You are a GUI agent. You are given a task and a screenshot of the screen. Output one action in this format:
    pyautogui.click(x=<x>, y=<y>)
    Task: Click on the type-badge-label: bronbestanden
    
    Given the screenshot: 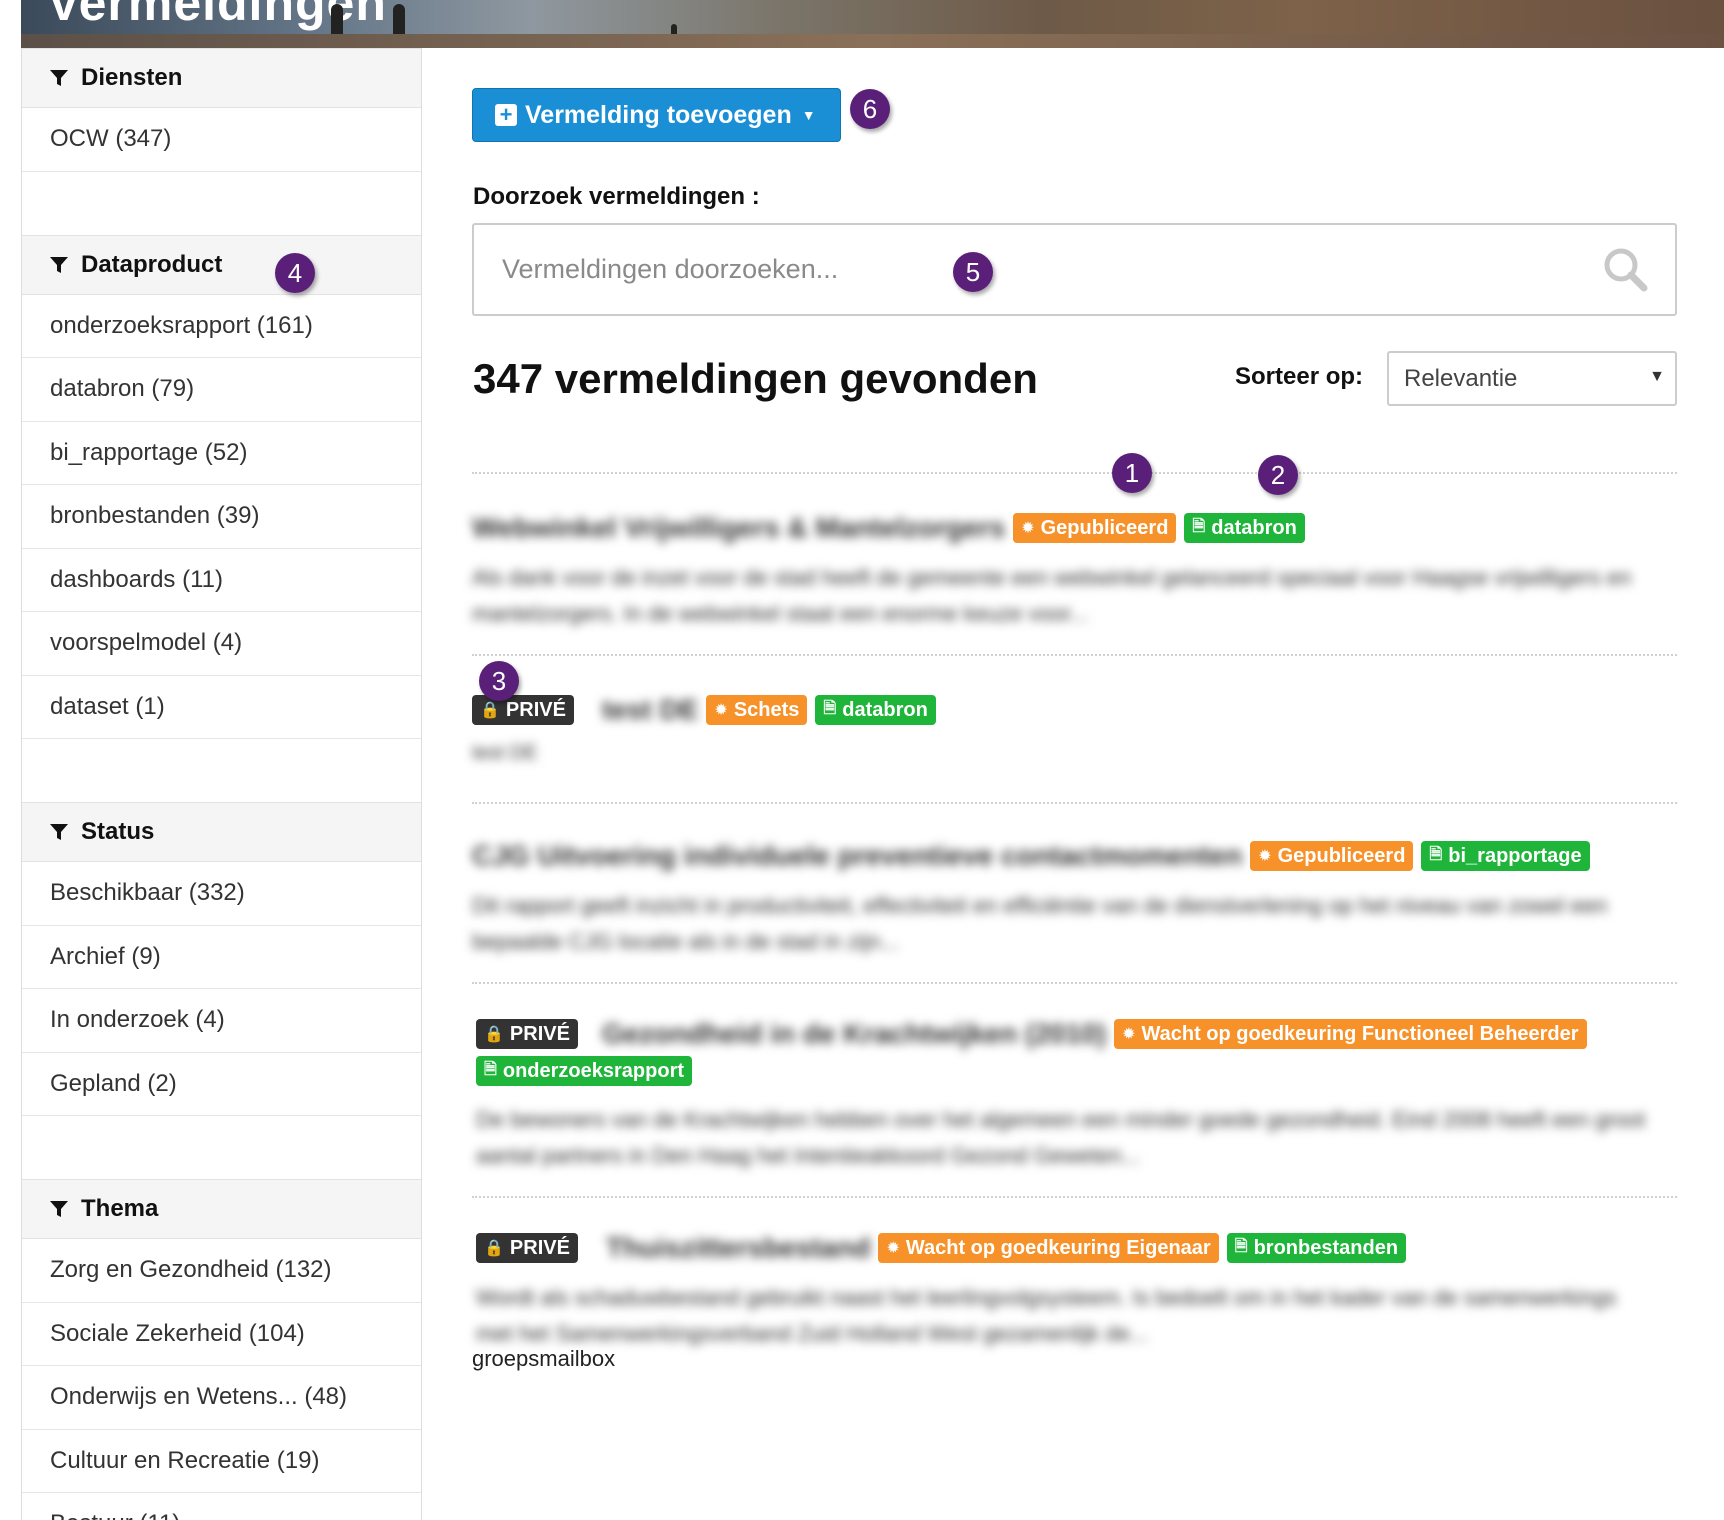 What is the action you would take?
    pyautogui.click(x=1326, y=1247)
    